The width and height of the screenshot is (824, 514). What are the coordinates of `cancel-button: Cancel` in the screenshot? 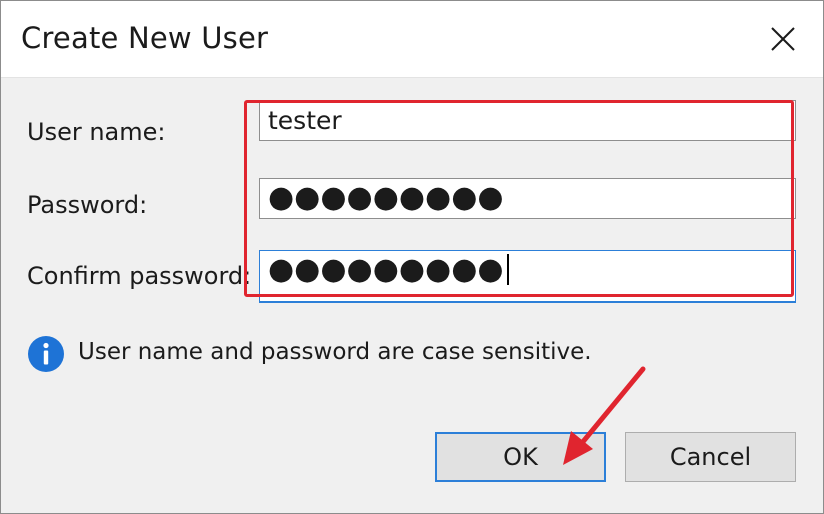 It's located at (710, 457).